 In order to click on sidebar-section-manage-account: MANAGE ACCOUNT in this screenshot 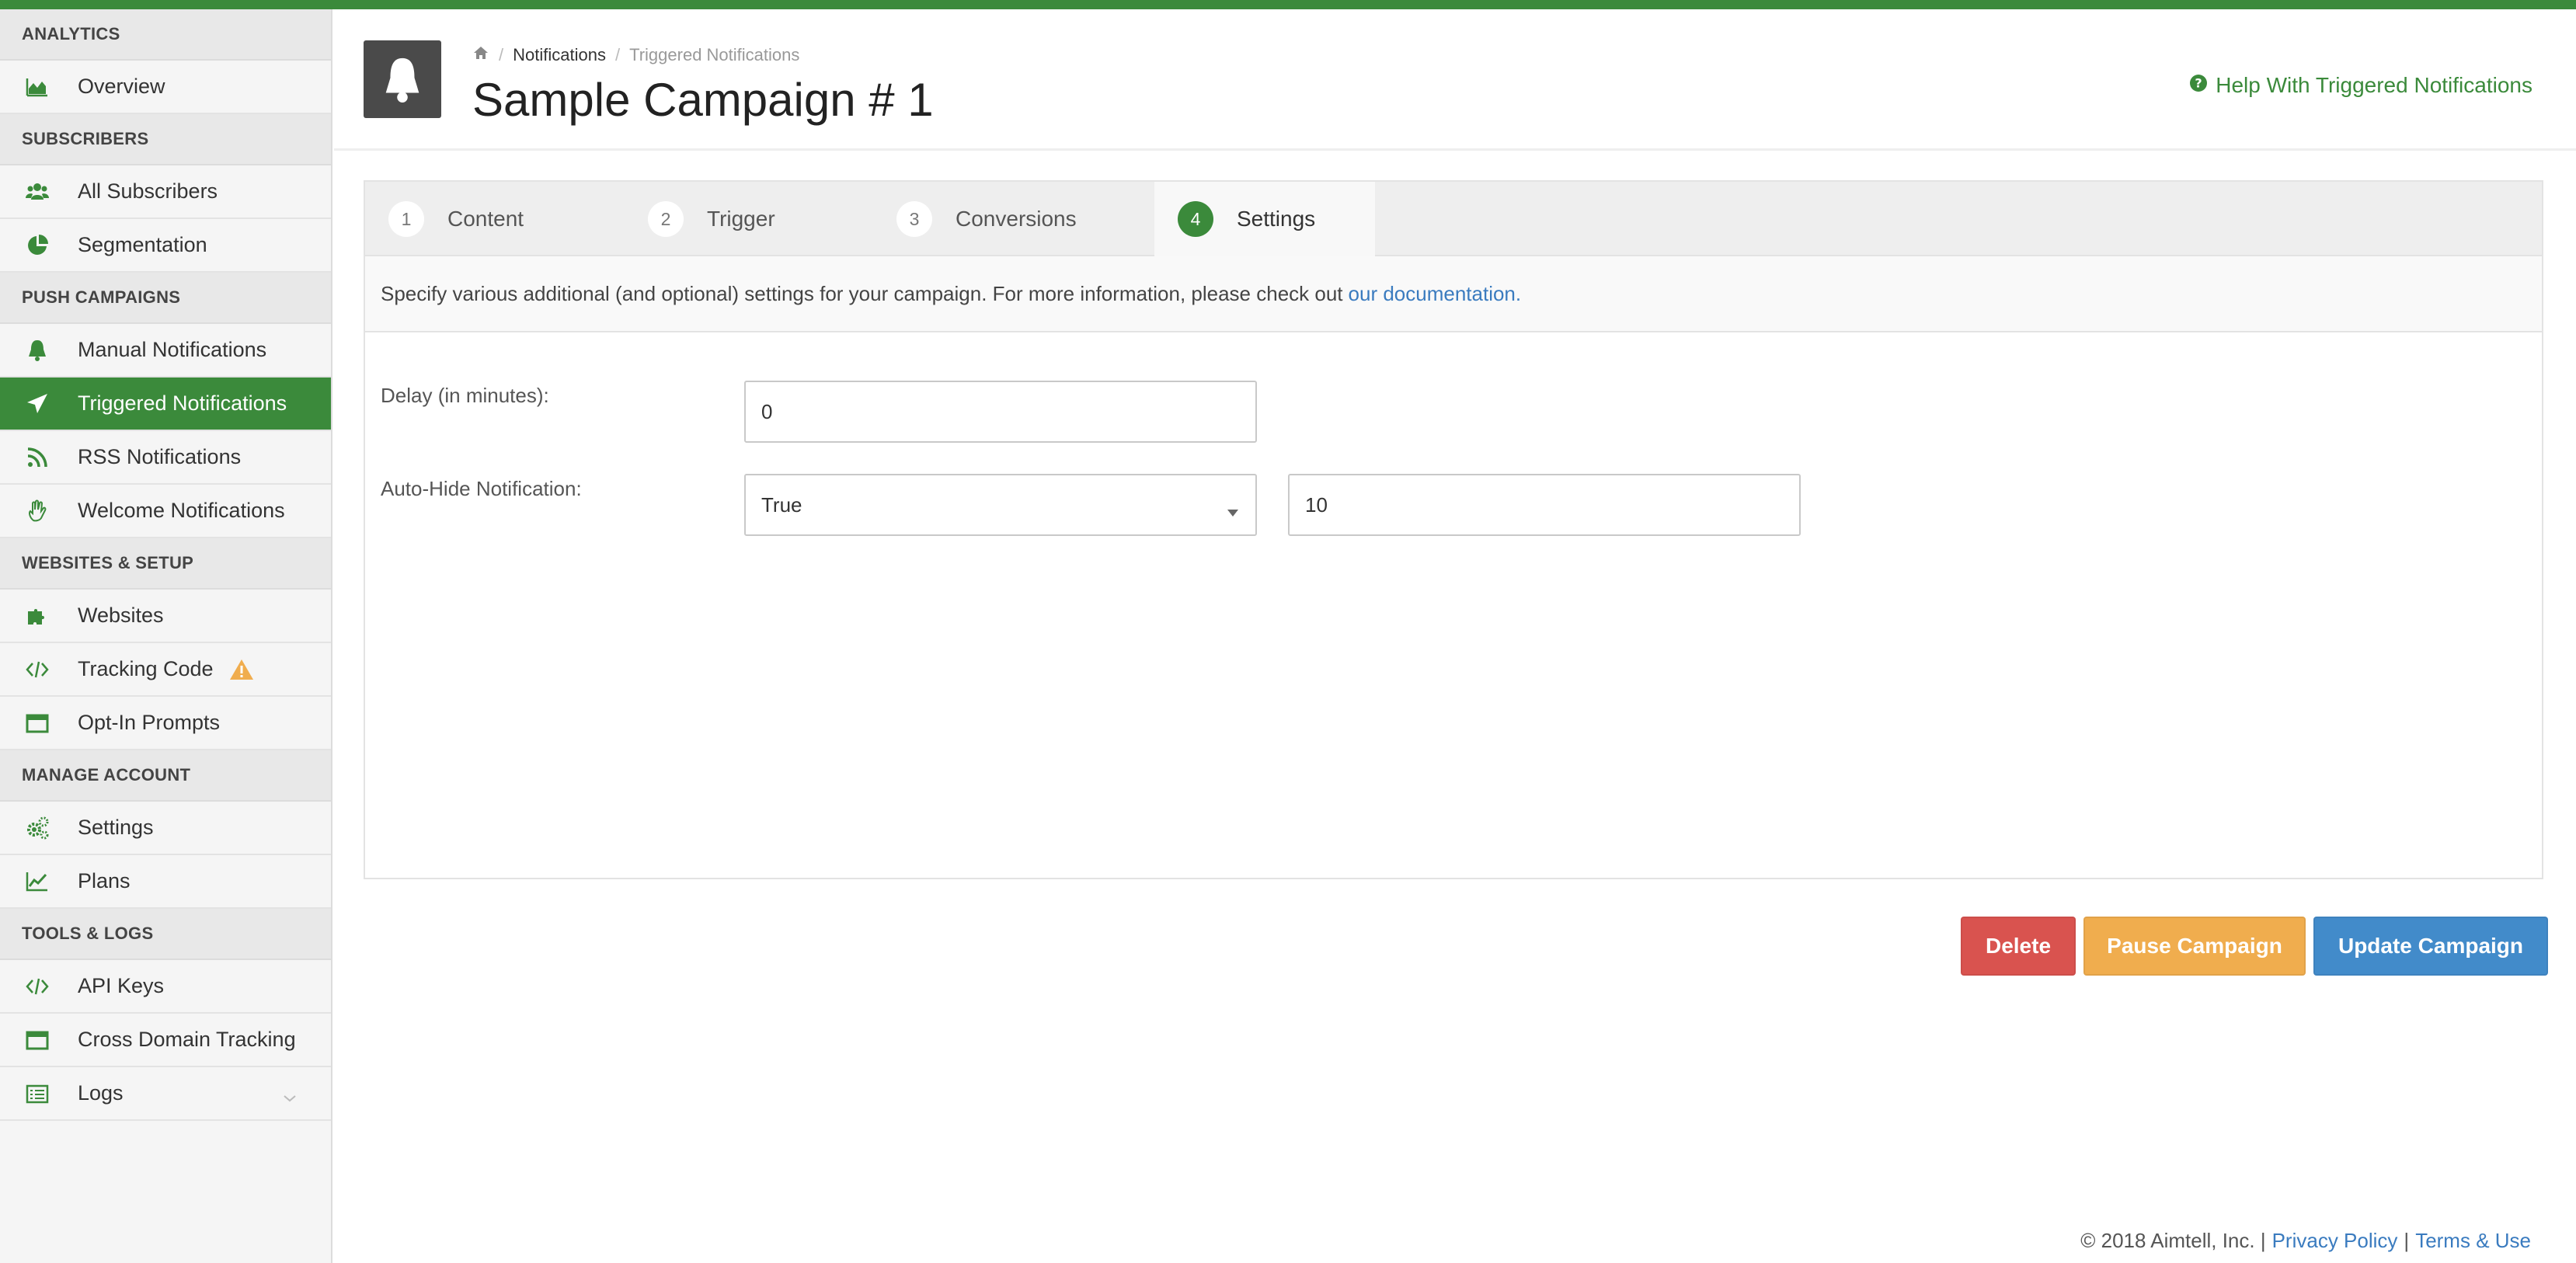, I will do `click(165, 776)`.